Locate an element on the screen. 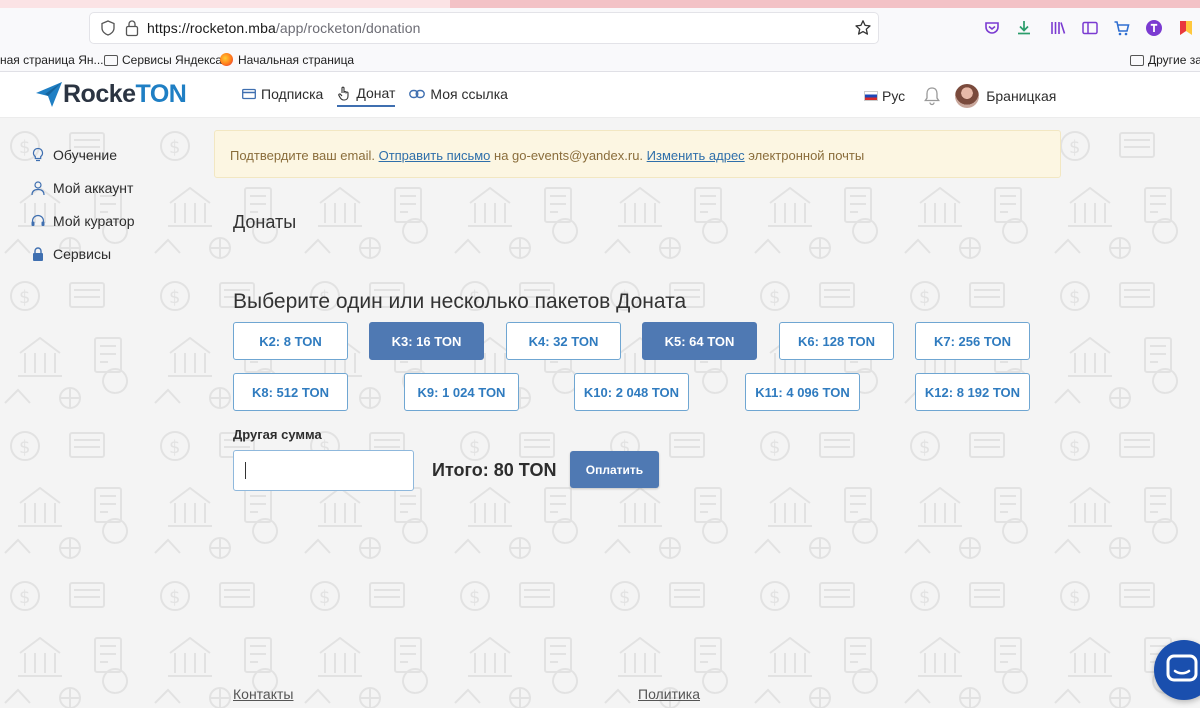 This screenshot has width=1200, height=708. library-icon is located at coordinates (1058, 28).